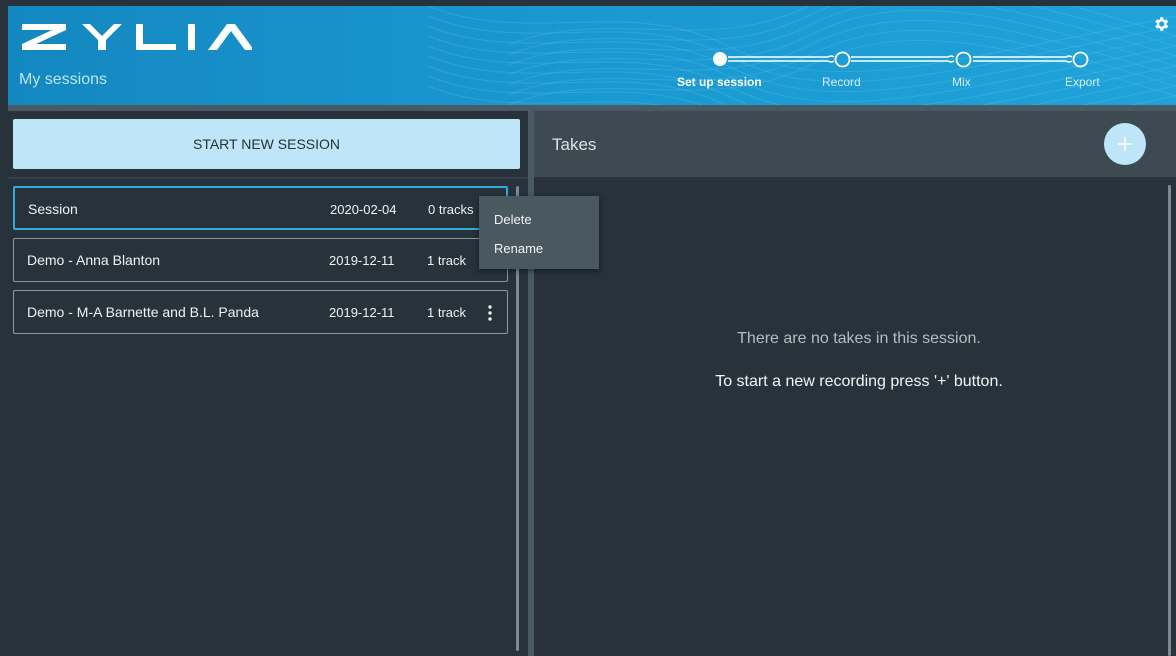 Image resolution: width=1176 pixels, height=656 pixels. I want to click on start-new-session-button: START NEW SESSION, so click(266, 144).